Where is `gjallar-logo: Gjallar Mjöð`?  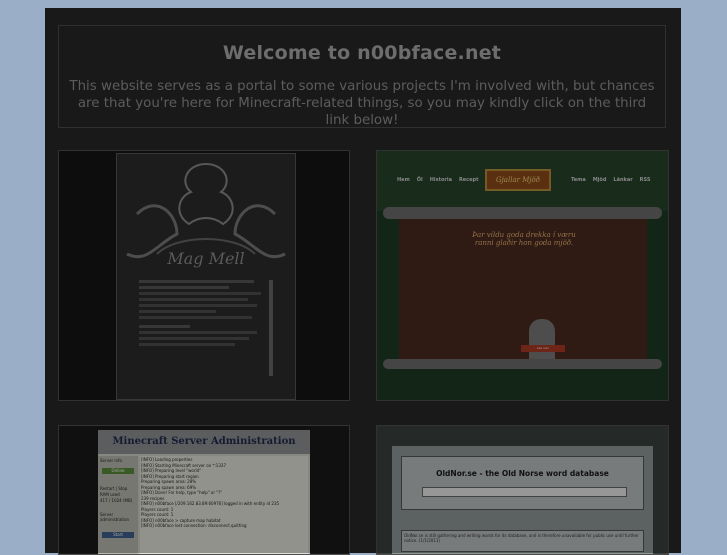
gjallar-logo: Gjallar Mjöð is located at coordinates (518, 180).